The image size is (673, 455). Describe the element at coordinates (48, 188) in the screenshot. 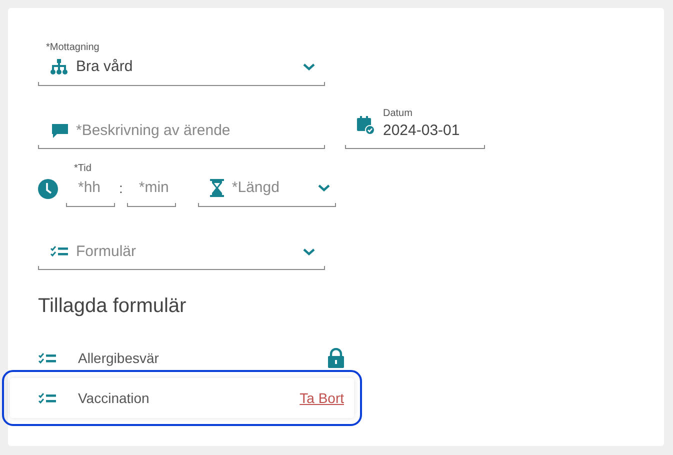

I see `clock-icon` at that location.